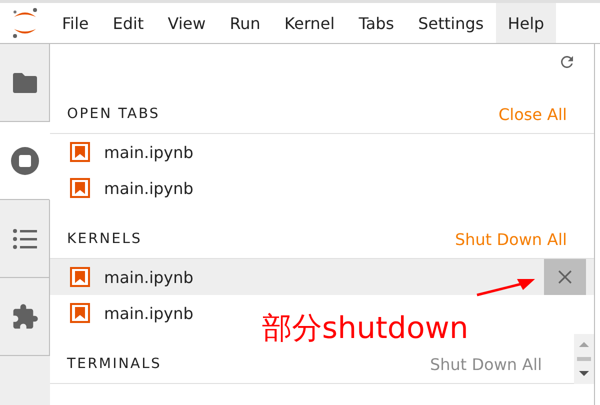  I want to click on close-icon, so click(565, 277).